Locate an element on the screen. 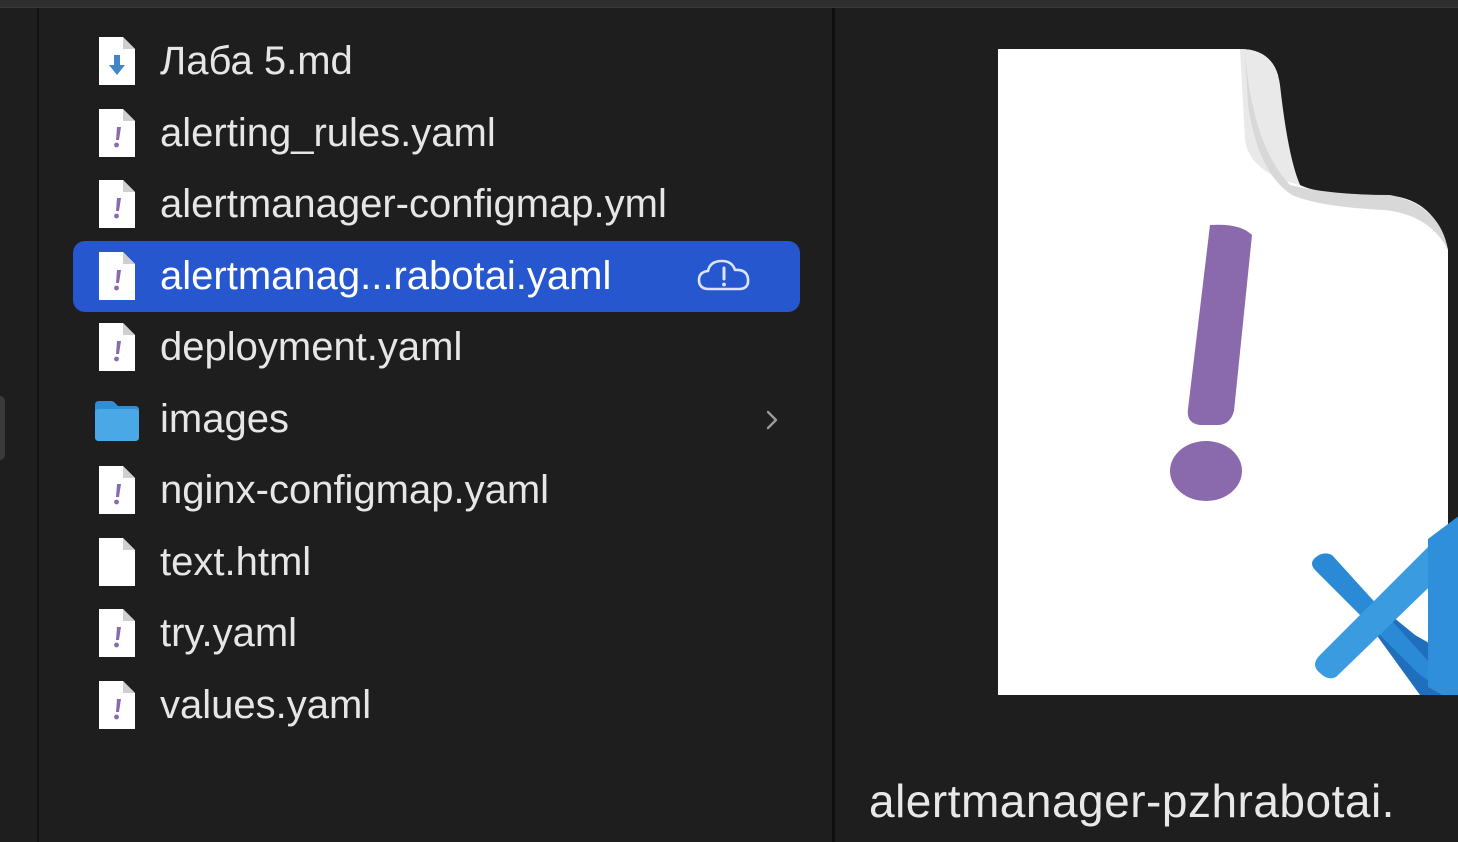 Image resolution: width=1458 pixels, height=842 pixels. file-name: nginx-configmap.yaml is located at coordinates (355, 490).